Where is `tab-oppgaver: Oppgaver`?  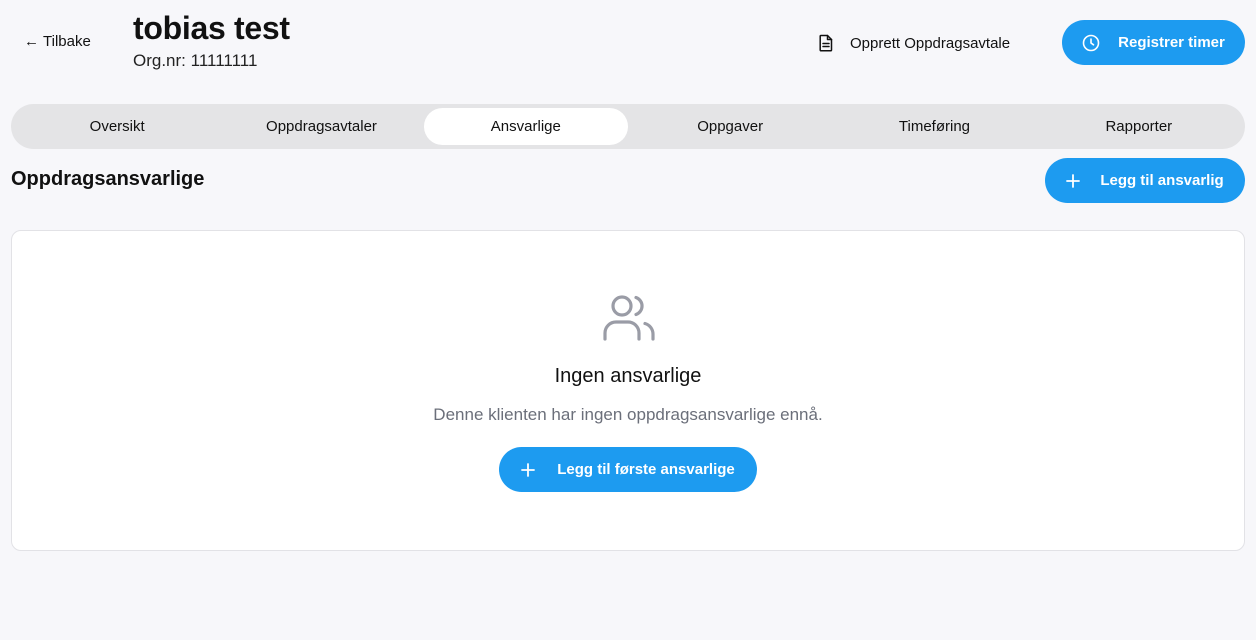 tab-oppgaver: Oppgaver is located at coordinates (730, 126).